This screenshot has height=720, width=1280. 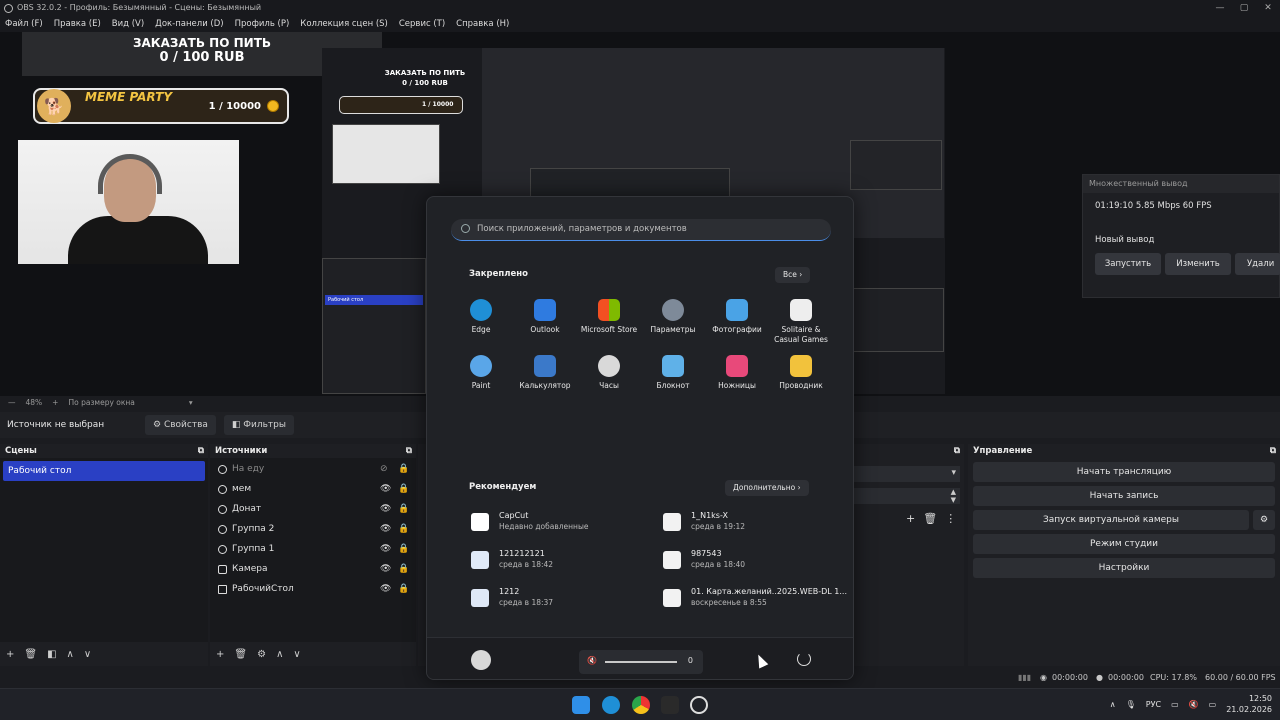 What do you see at coordinates (220, 654) in the screenshot?
I see `add-source-icon: +` at bounding box center [220, 654].